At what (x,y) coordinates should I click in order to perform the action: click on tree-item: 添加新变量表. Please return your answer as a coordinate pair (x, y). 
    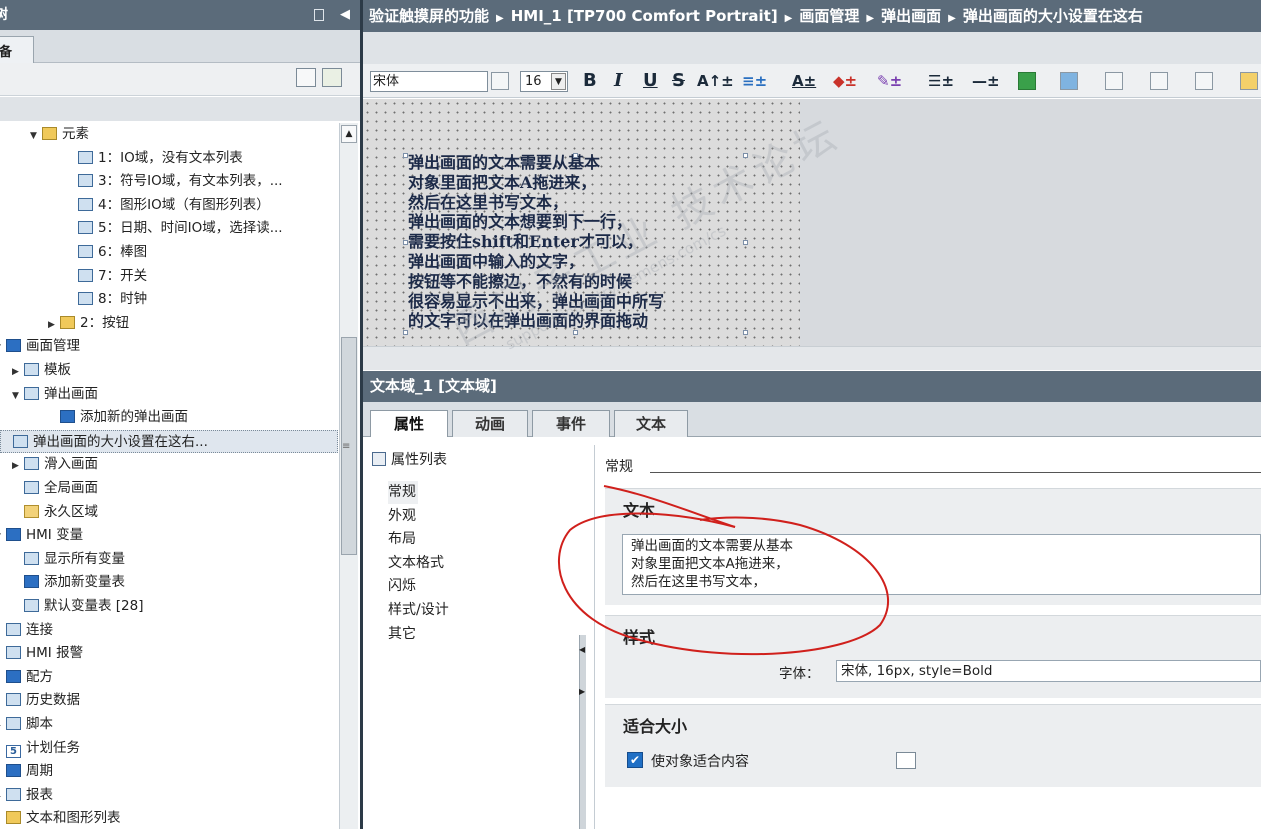
    Looking at the image, I should click on (68, 582).